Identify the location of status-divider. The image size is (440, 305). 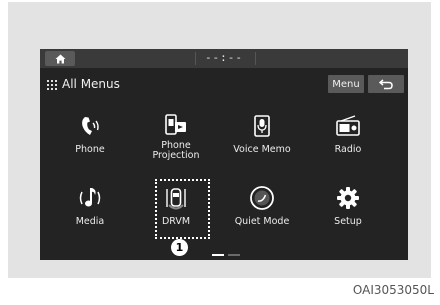
(255, 58).